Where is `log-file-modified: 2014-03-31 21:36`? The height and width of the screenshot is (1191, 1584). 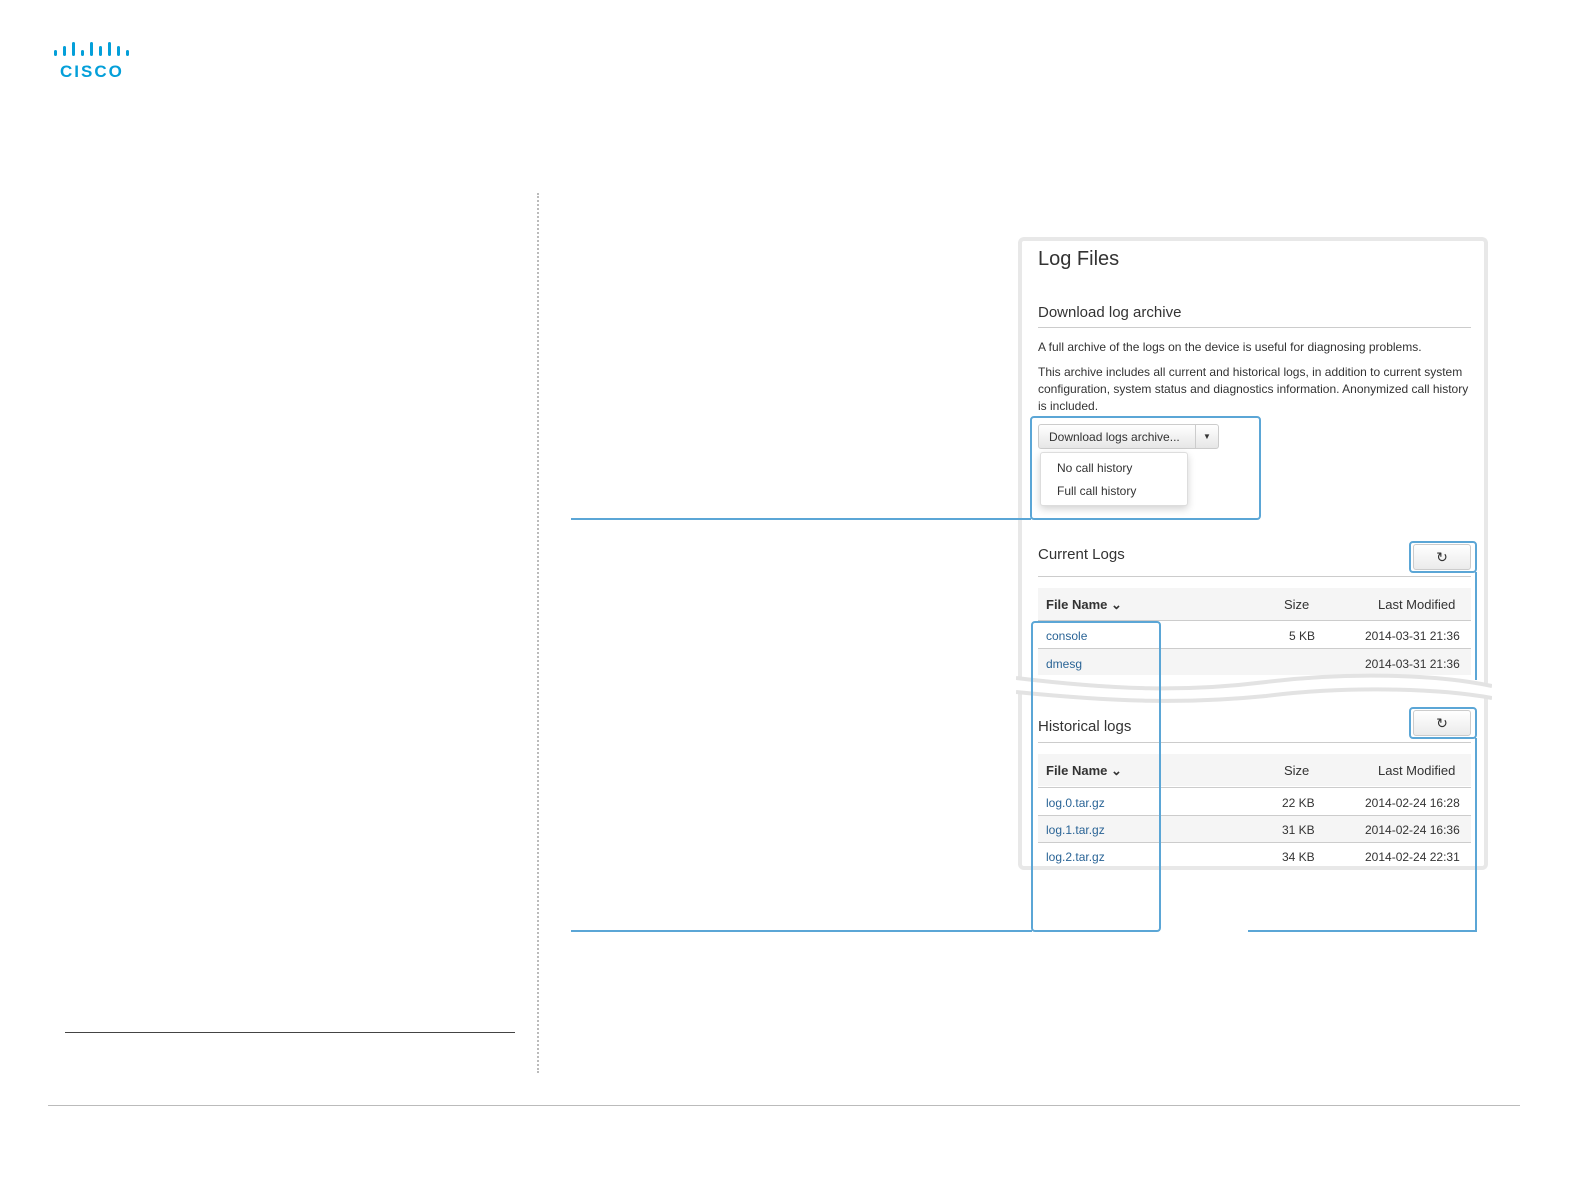
log-file-modified: 2014-03-31 21:36 is located at coordinates (1412, 636).